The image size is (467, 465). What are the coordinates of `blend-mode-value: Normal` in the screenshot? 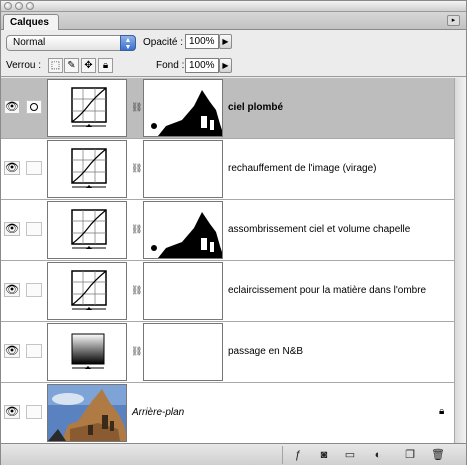 It's located at (29, 42).